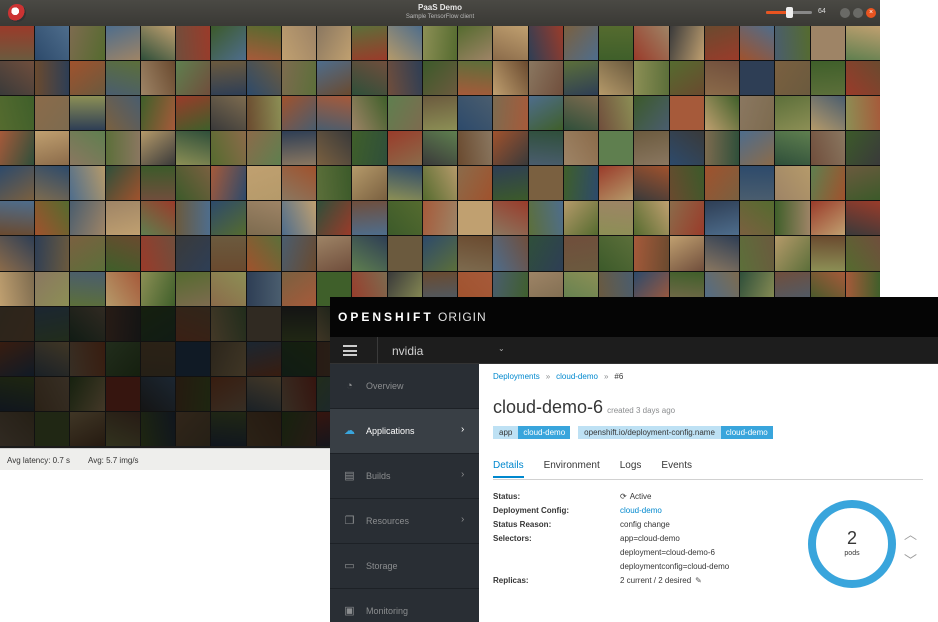 Image resolution: width=938 pixels, height=622 pixels. I want to click on selector-value: deployment=cloud-demo-6, so click(667, 552).